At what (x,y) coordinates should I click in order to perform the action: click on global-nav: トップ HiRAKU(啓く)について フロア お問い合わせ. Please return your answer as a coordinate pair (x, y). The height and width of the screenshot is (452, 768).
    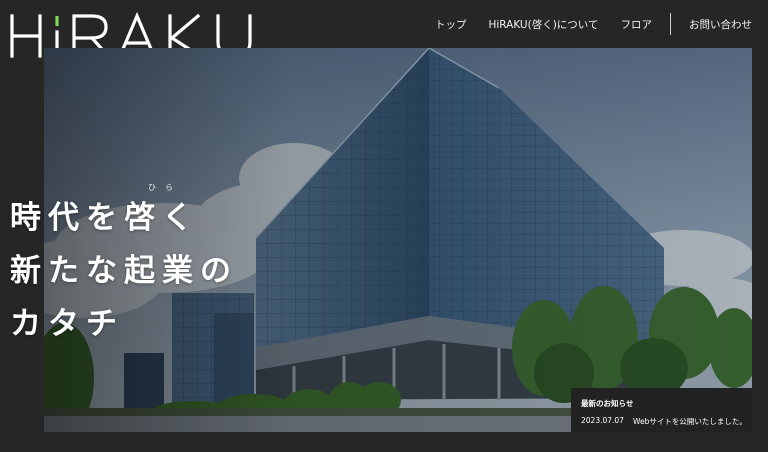
    Looking at the image, I should click on (582, 24).